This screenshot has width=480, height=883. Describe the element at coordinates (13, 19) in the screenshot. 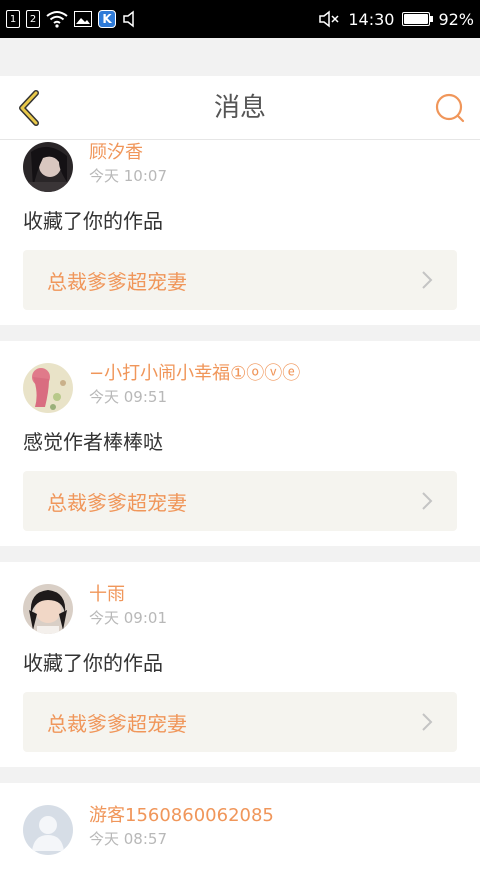

I see `sim1-icon: 1` at that location.